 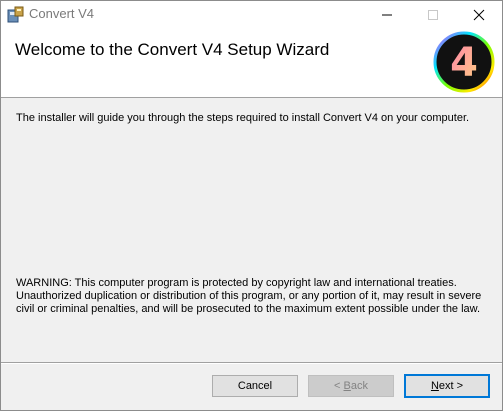 I want to click on back-prefix: <, so click(x=339, y=386).